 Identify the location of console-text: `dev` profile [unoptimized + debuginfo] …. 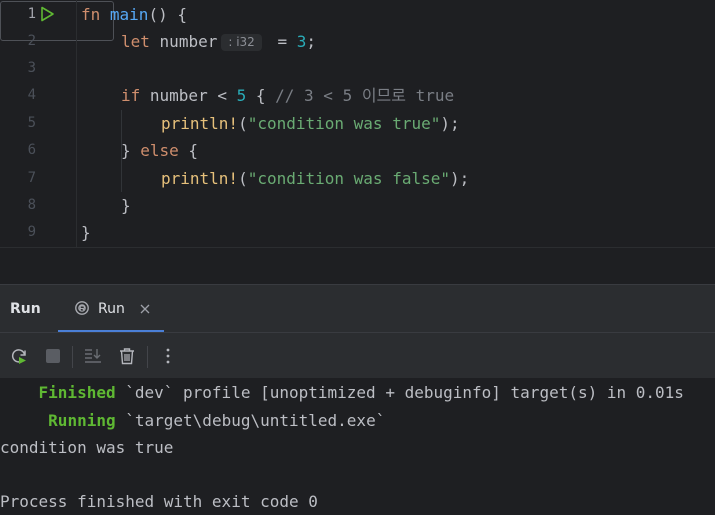
(399, 392).